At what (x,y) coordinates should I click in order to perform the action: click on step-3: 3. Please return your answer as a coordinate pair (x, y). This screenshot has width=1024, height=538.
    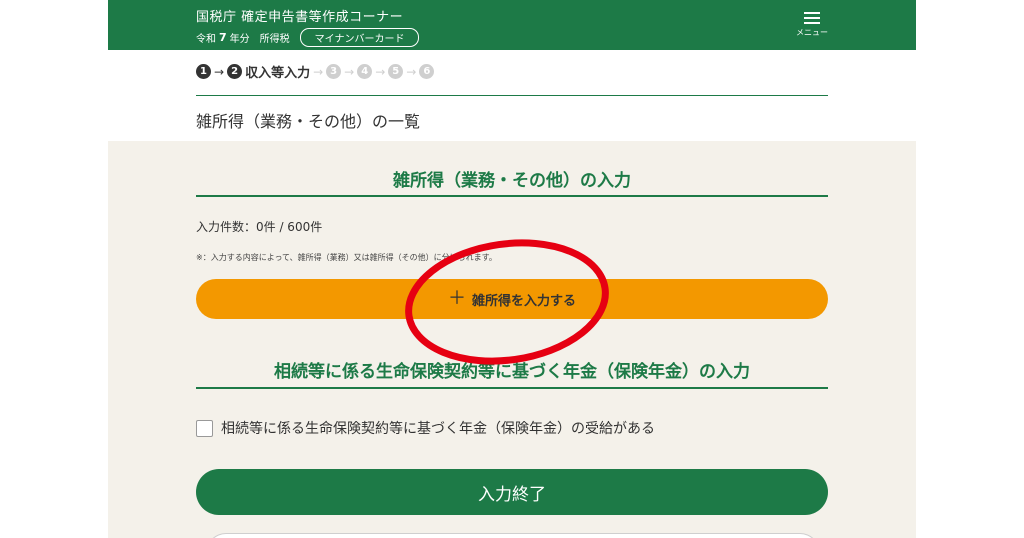
    Looking at the image, I should click on (334, 71).